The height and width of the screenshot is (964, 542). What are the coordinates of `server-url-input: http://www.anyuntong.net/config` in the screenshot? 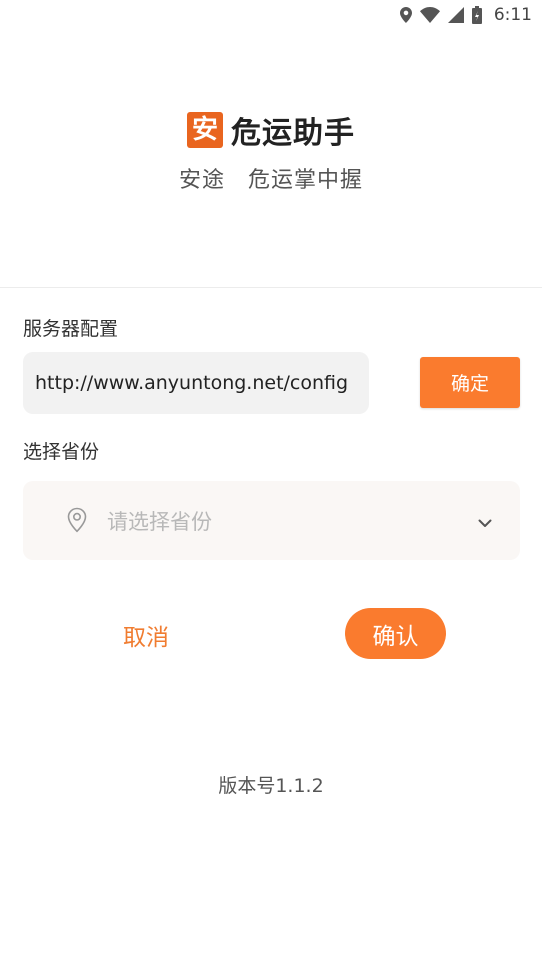 It's located at (196, 383).